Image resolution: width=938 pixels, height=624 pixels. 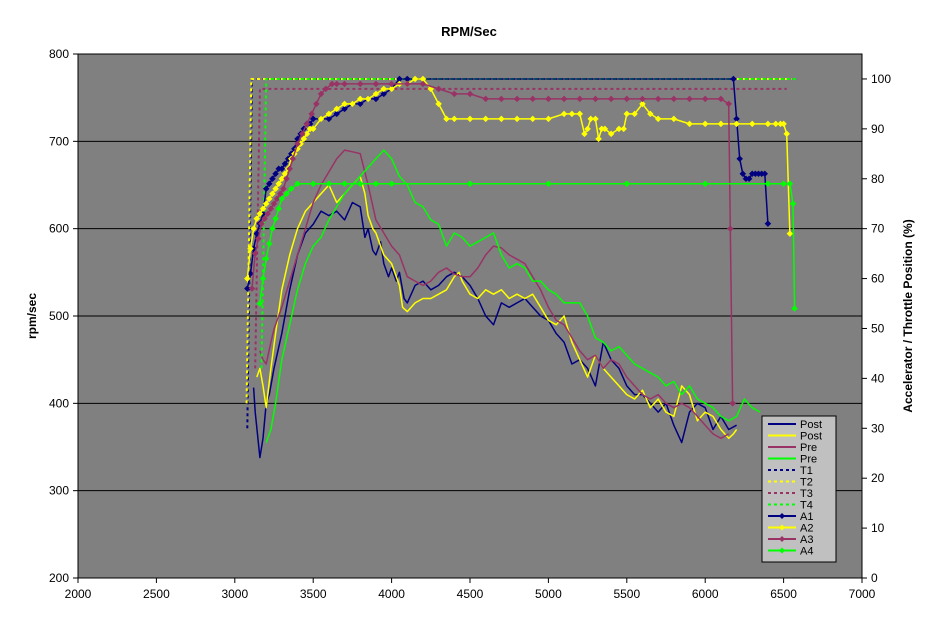 What do you see at coordinates (59, 403) in the screenshot?
I see `y-tick-label: 400` at bounding box center [59, 403].